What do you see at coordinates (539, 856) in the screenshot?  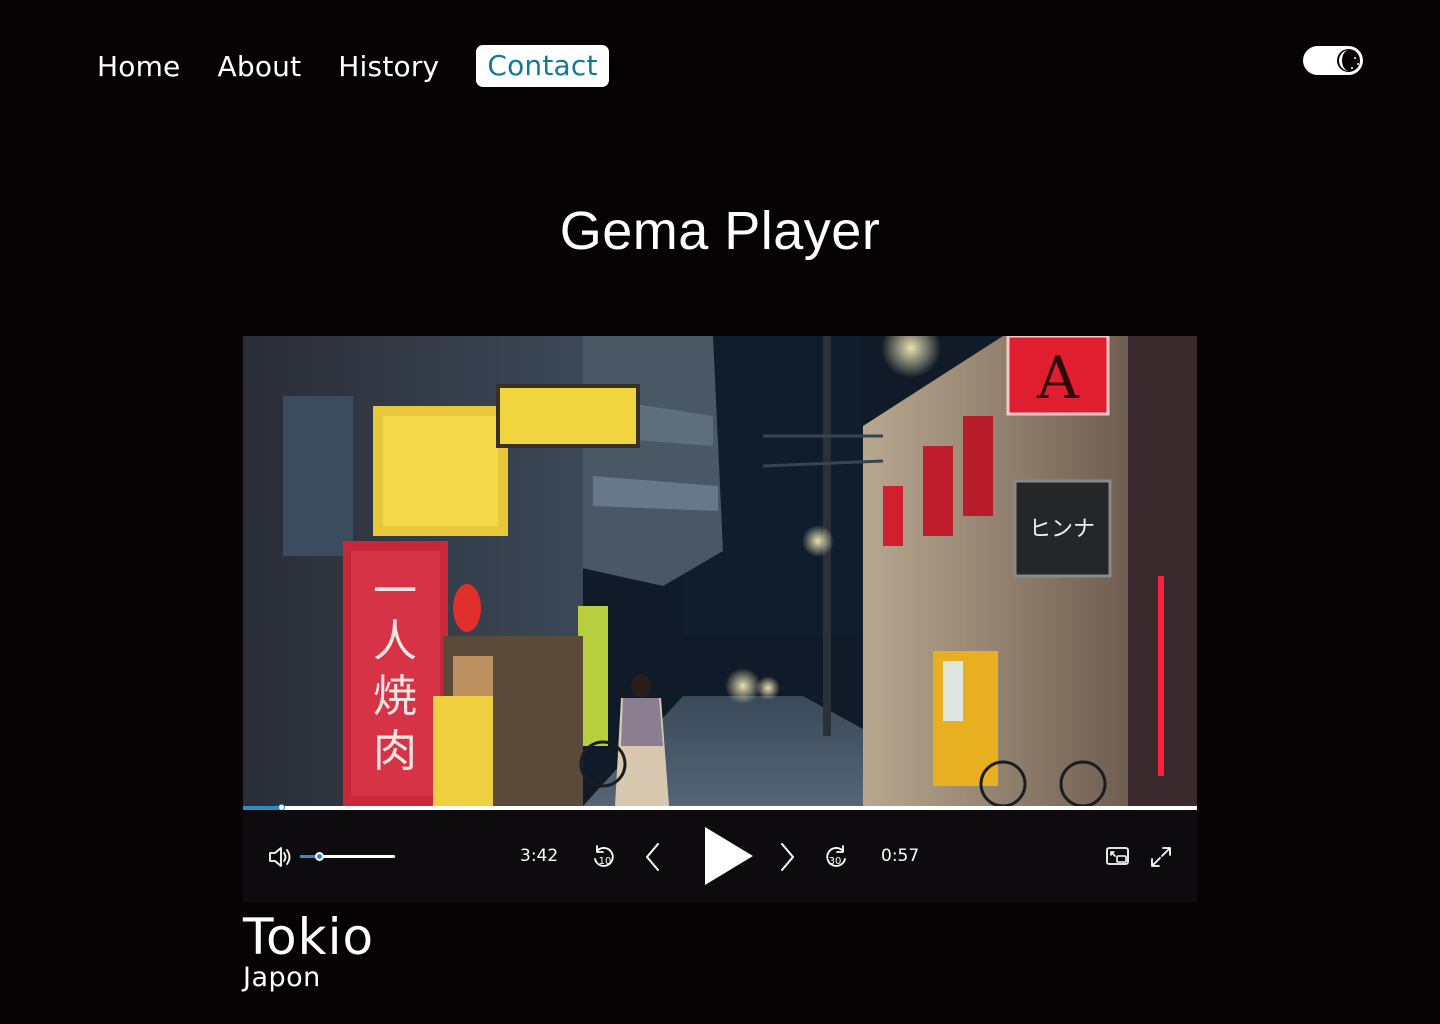 I see `current-time: 3:42` at bounding box center [539, 856].